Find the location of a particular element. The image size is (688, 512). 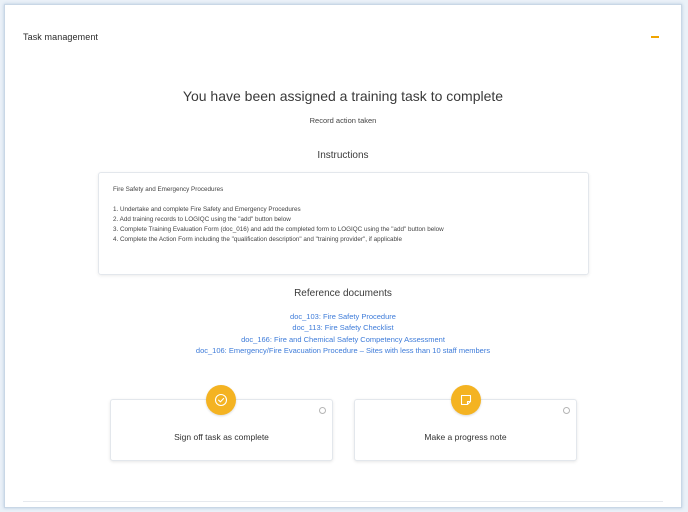

sign-off-label: Sign off task as complete is located at coordinates (221, 437).